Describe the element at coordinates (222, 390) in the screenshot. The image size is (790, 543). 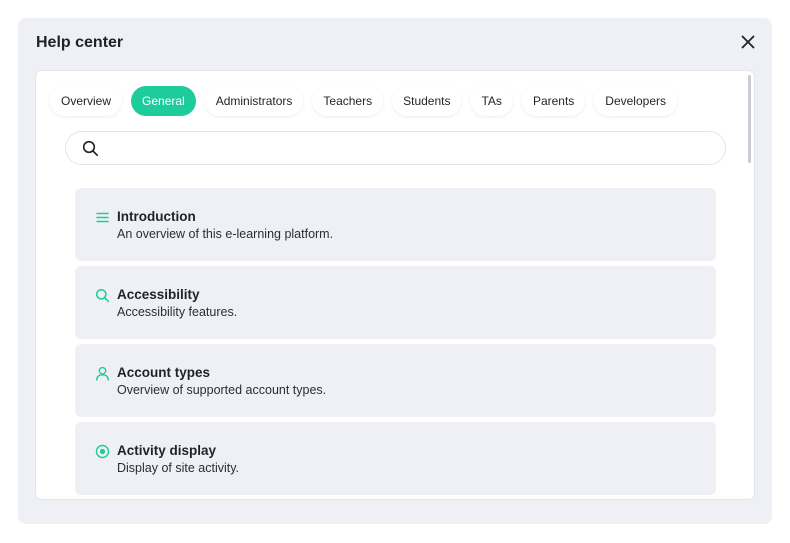
I see `article-description: Overview of supported account types.` at that location.